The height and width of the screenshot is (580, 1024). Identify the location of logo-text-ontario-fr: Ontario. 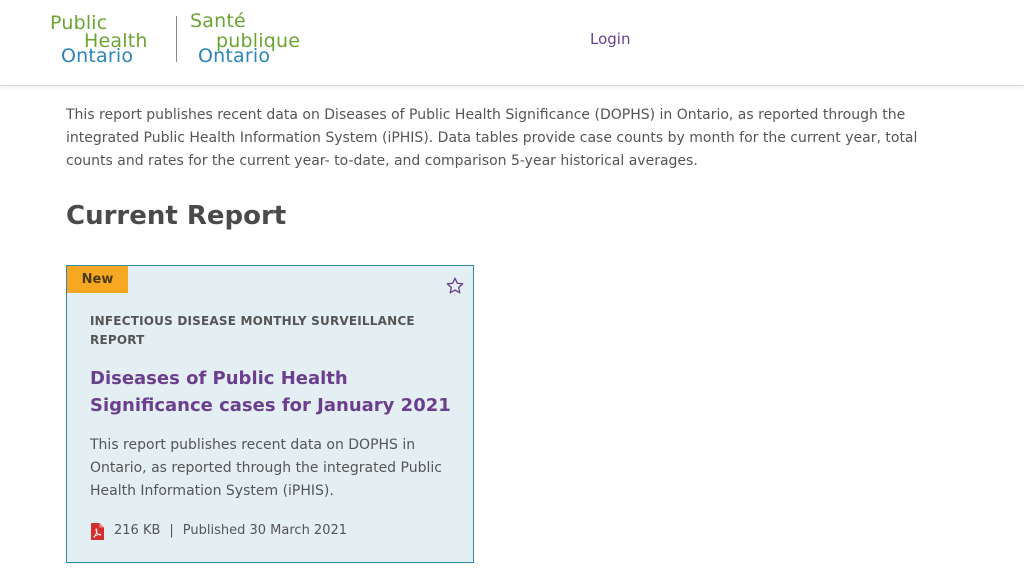
(234, 56).